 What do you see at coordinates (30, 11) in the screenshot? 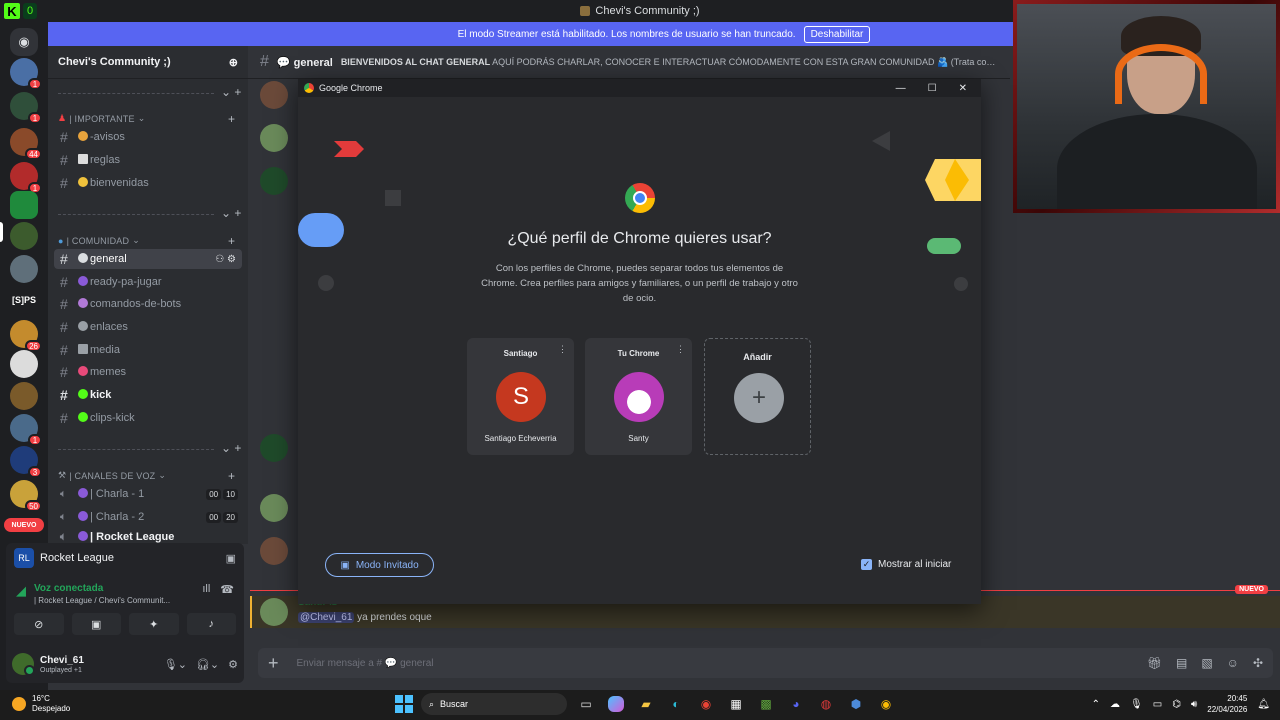
I see `app-tray-icon: 0` at bounding box center [30, 11].